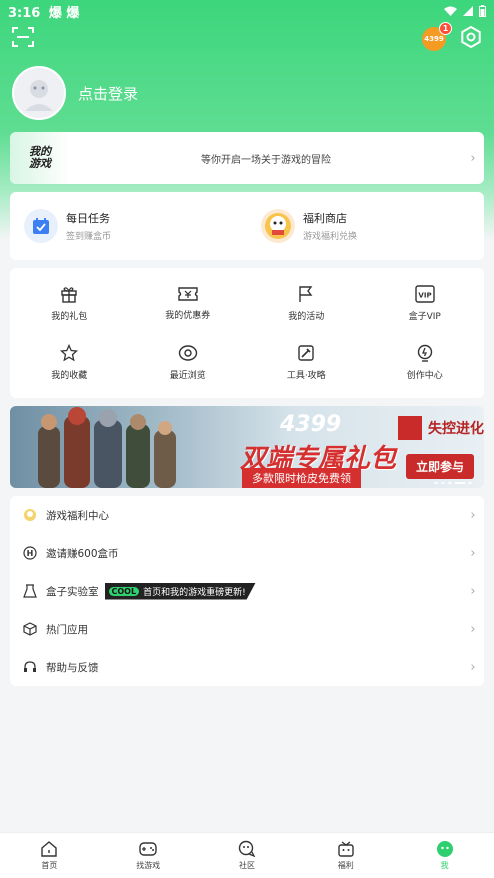  What do you see at coordinates (247, 515) in the screenshot?
I see `menu-item-welfare-center: 游戏福利中心 ›` at bounding box center [247, 515].